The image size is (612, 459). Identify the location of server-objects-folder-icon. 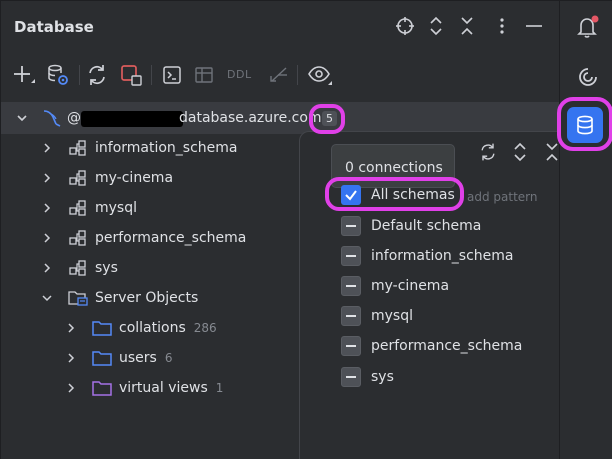
(78, 298).